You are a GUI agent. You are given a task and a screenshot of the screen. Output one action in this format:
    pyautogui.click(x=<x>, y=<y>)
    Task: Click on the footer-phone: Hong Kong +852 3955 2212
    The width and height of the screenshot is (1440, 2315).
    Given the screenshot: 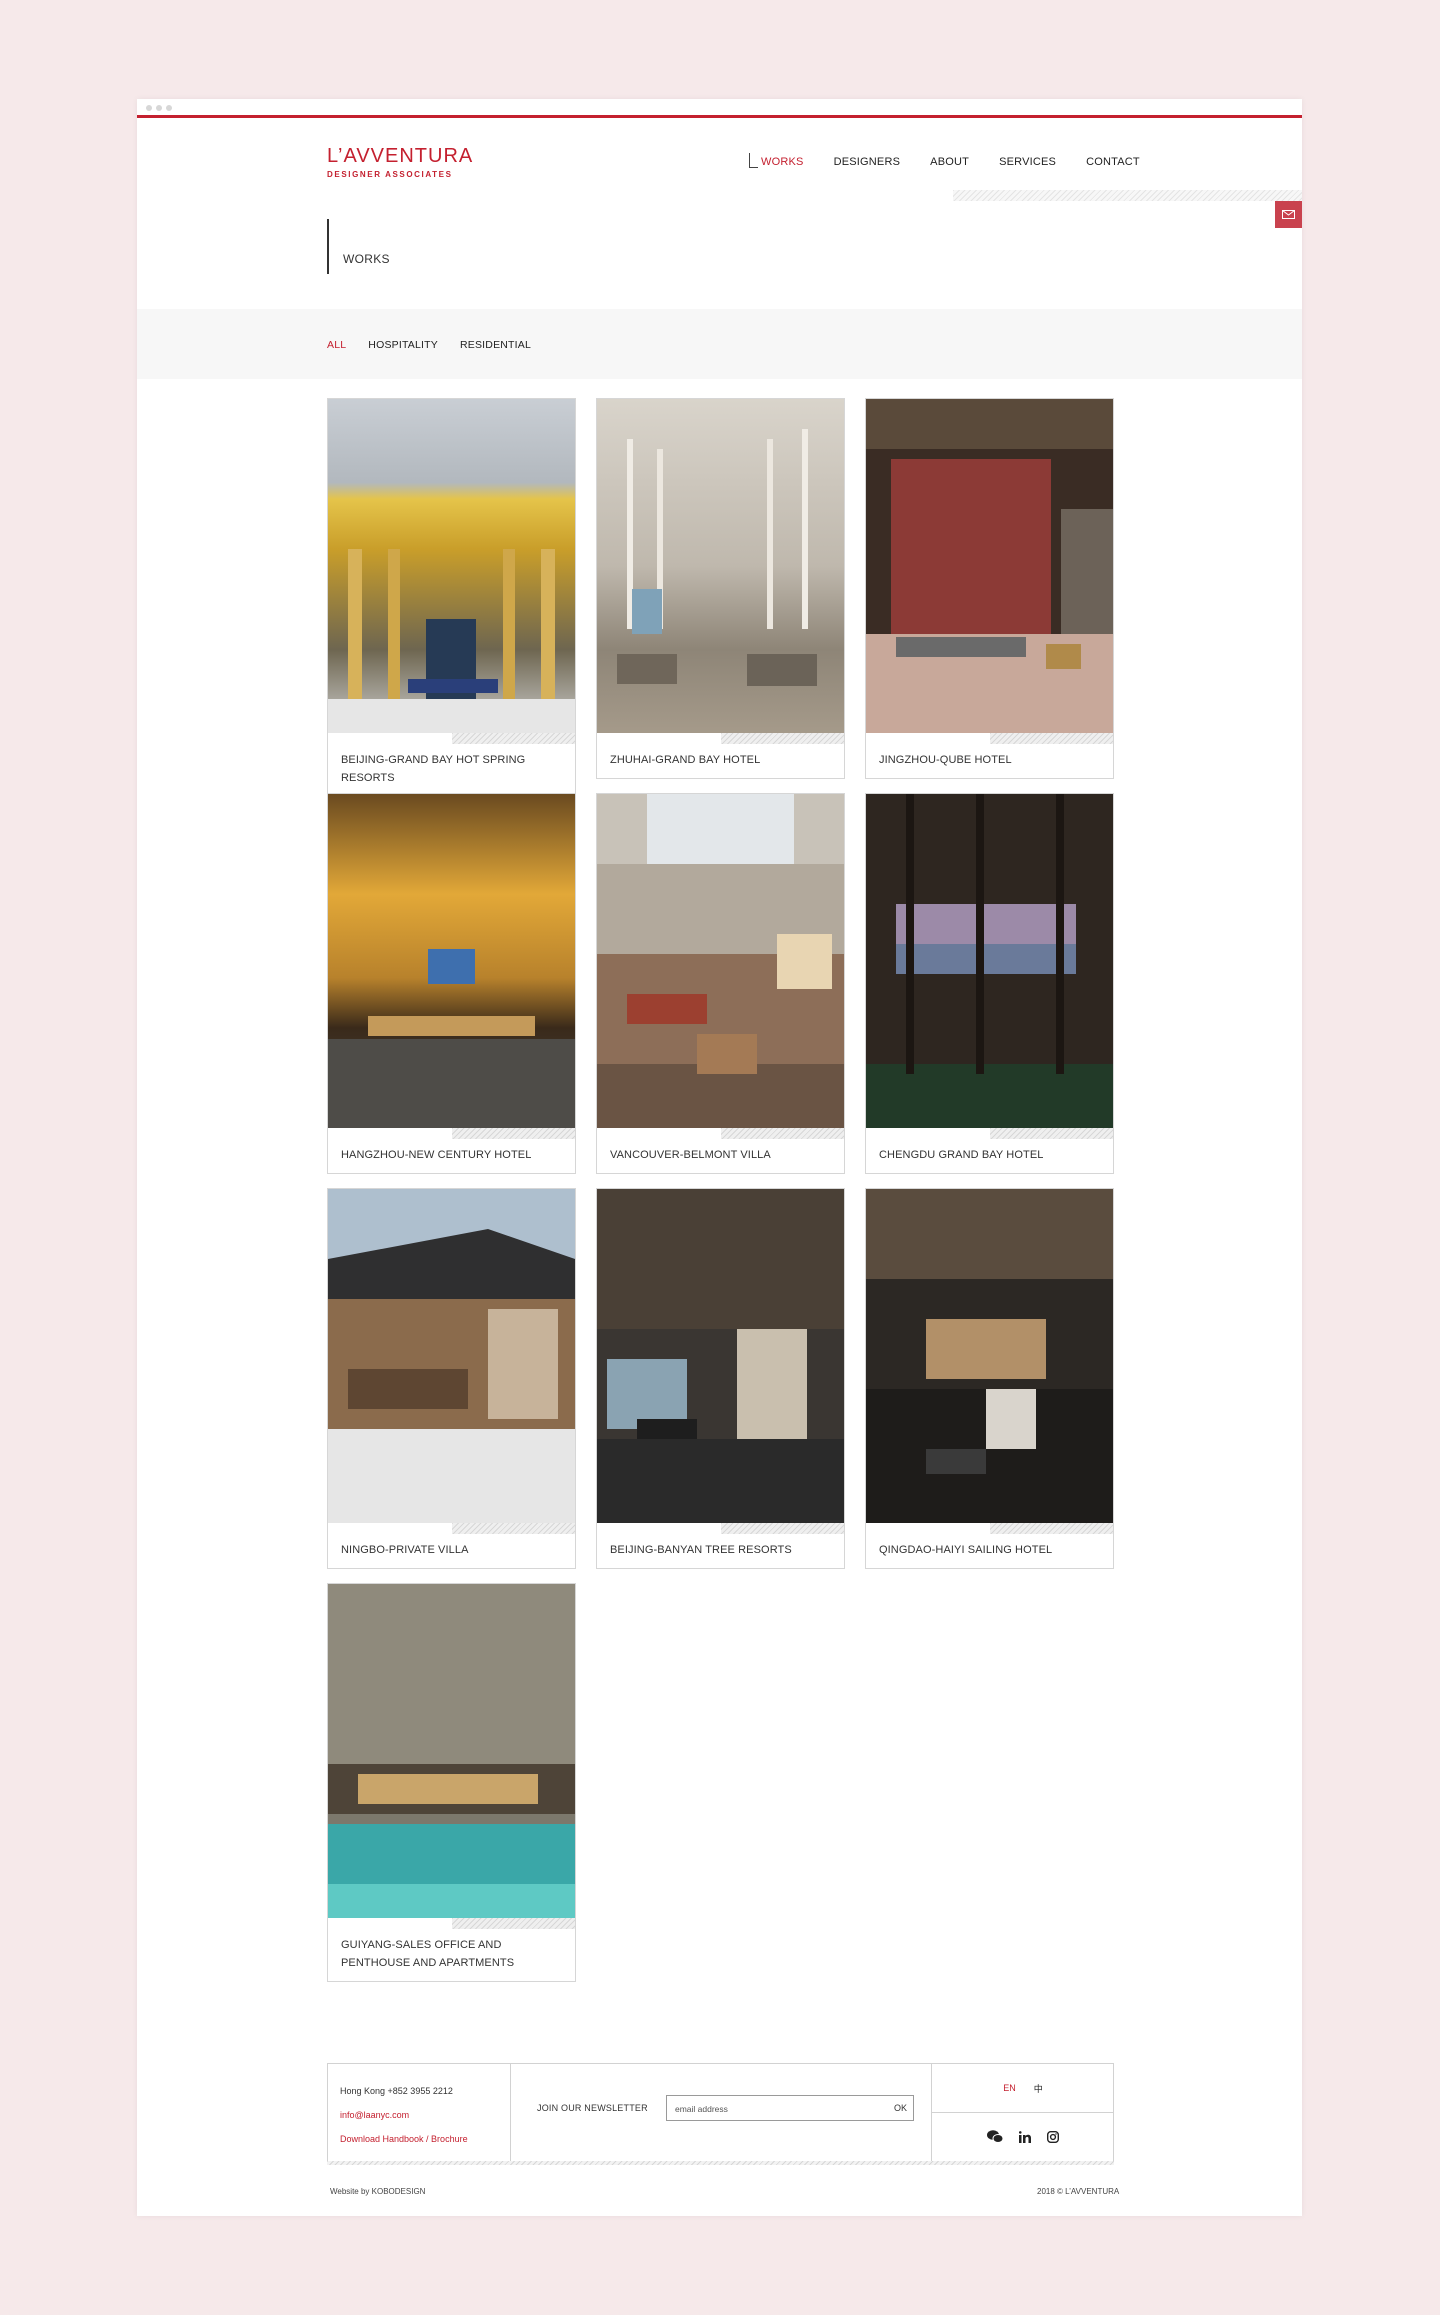 What is the action you would take?
    pyautogui.click(x=396, y=2091)
    